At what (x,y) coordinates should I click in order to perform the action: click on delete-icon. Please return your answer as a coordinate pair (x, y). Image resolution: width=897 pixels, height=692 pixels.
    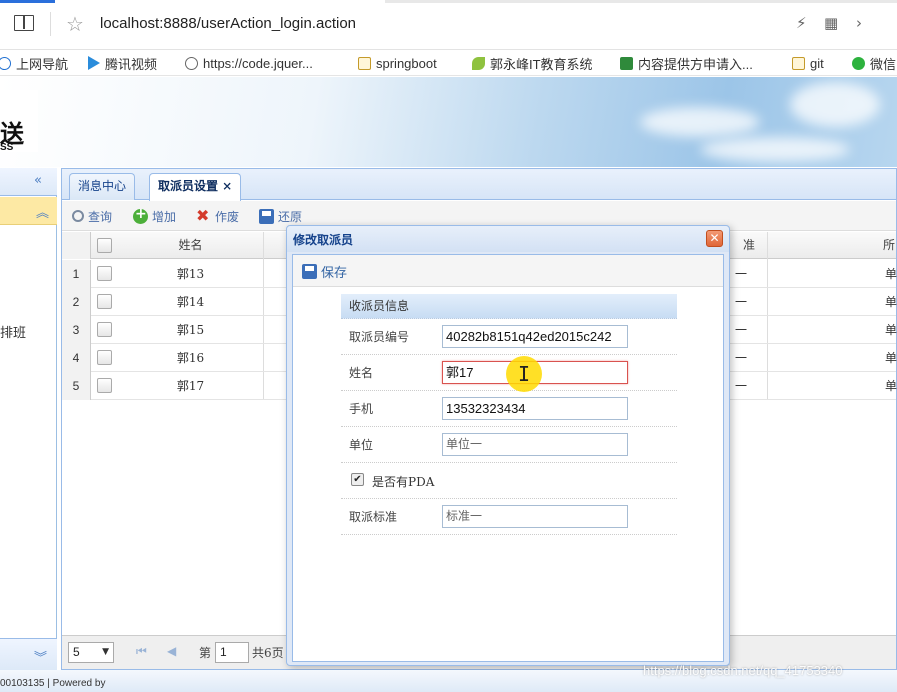
    Looking at the image, I should click on (203, 215).